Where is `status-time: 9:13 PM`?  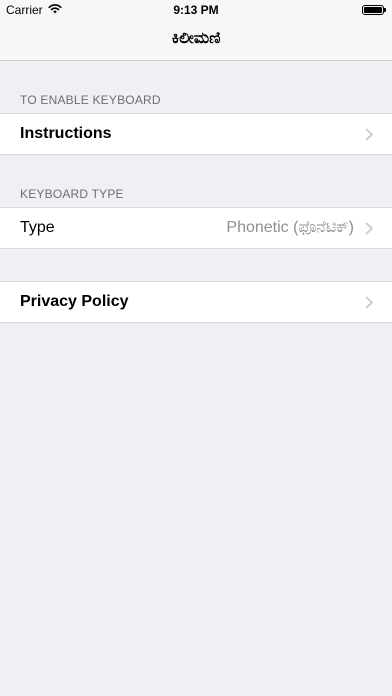
status-time: 9:13 PM is located at coordinates (196, 10).